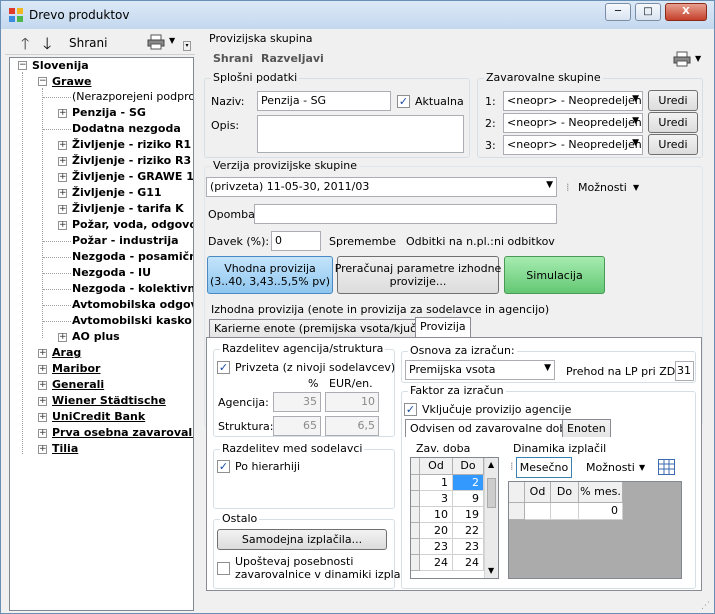 The image size is (715, 614). Describe the element at coordinates (132, 288) in the screenshot. I see `tree-node-product: Nezgoda - kolektivna` at that location.